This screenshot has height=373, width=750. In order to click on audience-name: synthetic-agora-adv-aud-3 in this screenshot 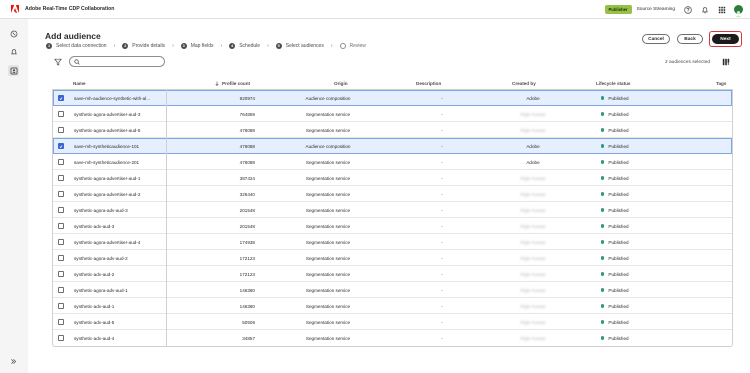, I will do `click(119, 210)`.